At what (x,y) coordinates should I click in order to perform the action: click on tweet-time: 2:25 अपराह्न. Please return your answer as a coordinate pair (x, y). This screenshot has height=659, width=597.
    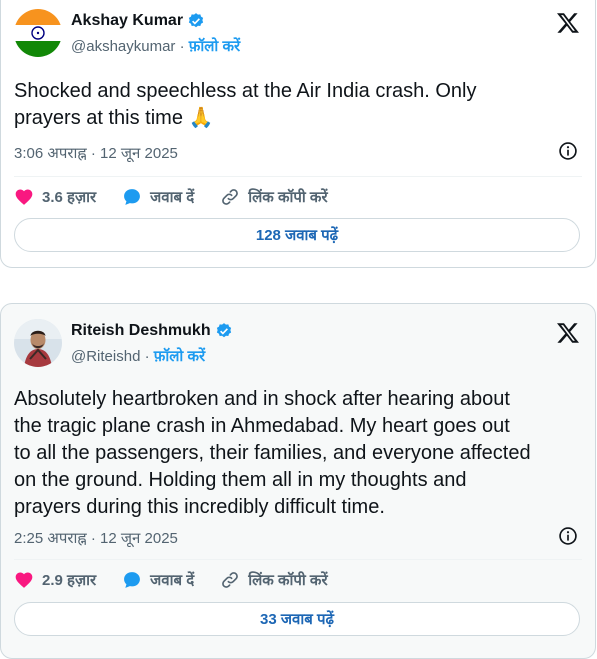
    Looking at the image, I should click on (50, 538).